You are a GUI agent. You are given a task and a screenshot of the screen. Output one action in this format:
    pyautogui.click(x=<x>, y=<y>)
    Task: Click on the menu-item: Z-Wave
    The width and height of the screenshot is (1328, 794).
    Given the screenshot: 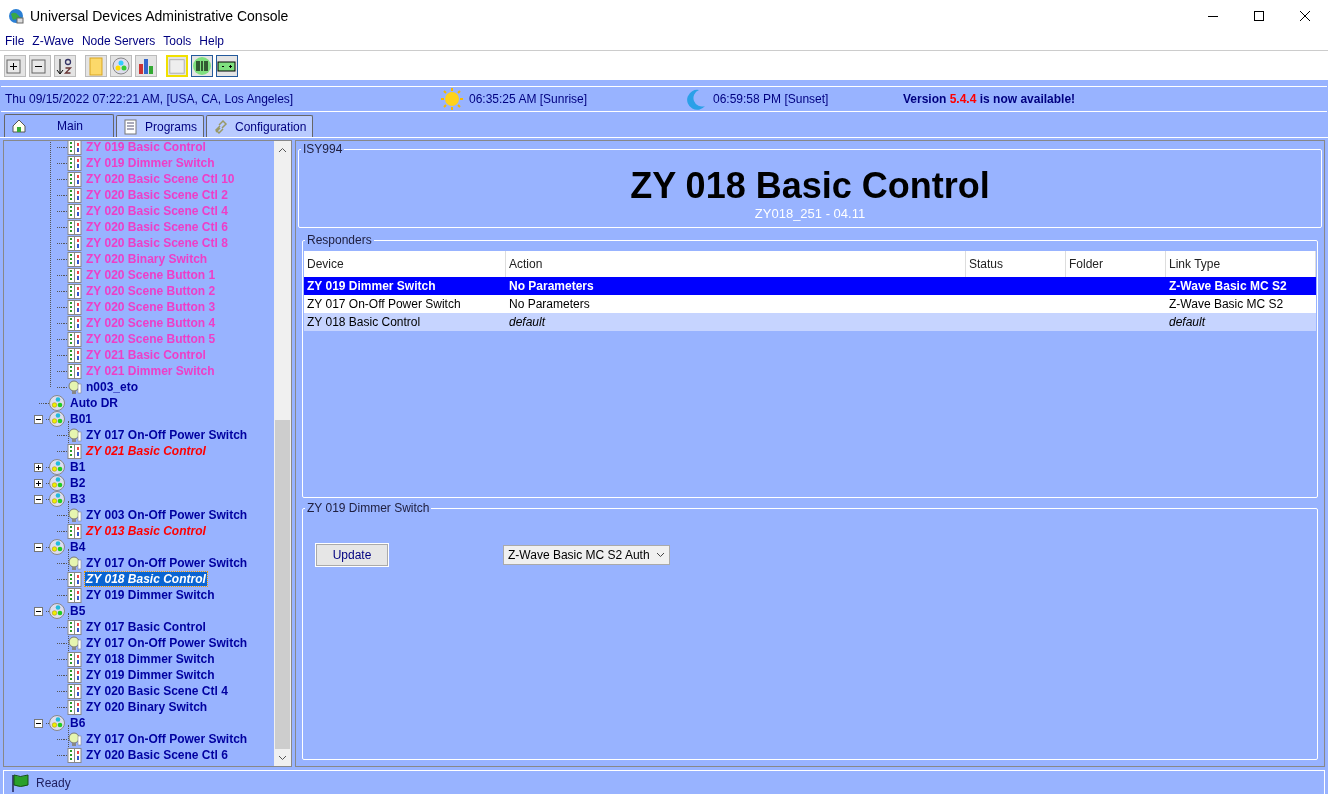 What is the action you would take?
    pyautogui.click(x=53, y=41)
    